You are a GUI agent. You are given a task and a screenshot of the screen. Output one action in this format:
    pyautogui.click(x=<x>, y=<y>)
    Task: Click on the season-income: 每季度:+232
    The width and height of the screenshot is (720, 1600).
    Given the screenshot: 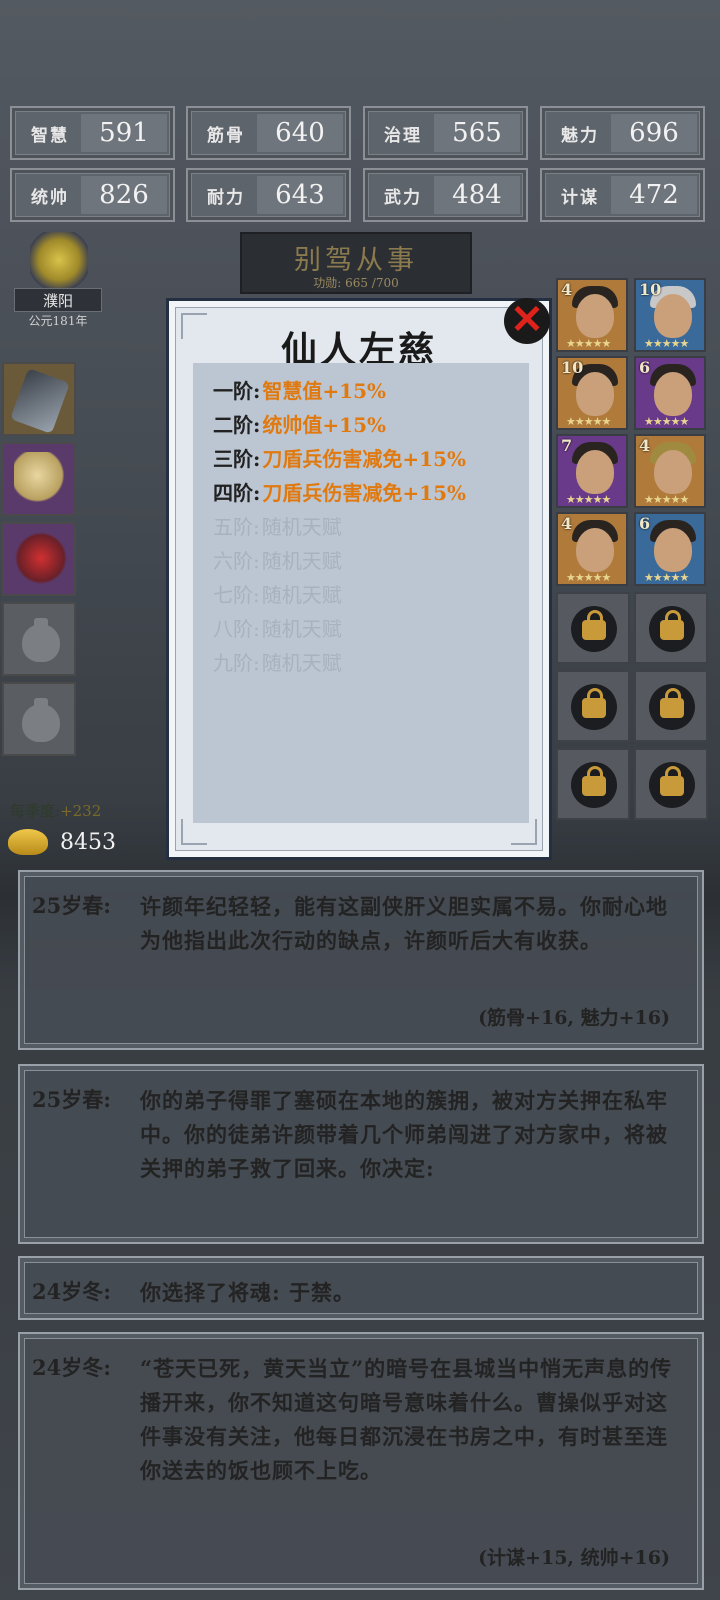 What is the action you would take?
    pyautogui.click(x=55, y=810)
    